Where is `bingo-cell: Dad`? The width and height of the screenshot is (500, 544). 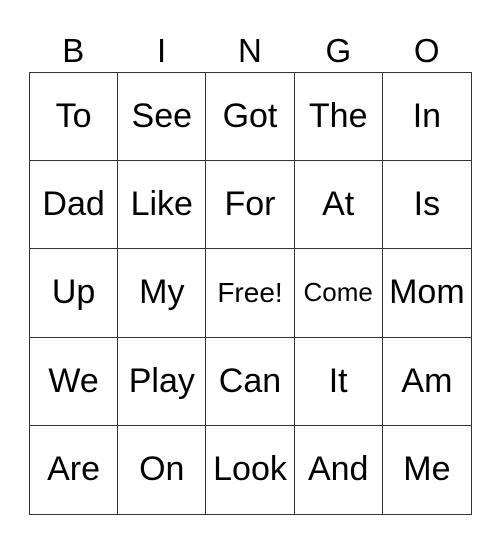 bingo-cell: Dad is located at coordinates (74, 205).